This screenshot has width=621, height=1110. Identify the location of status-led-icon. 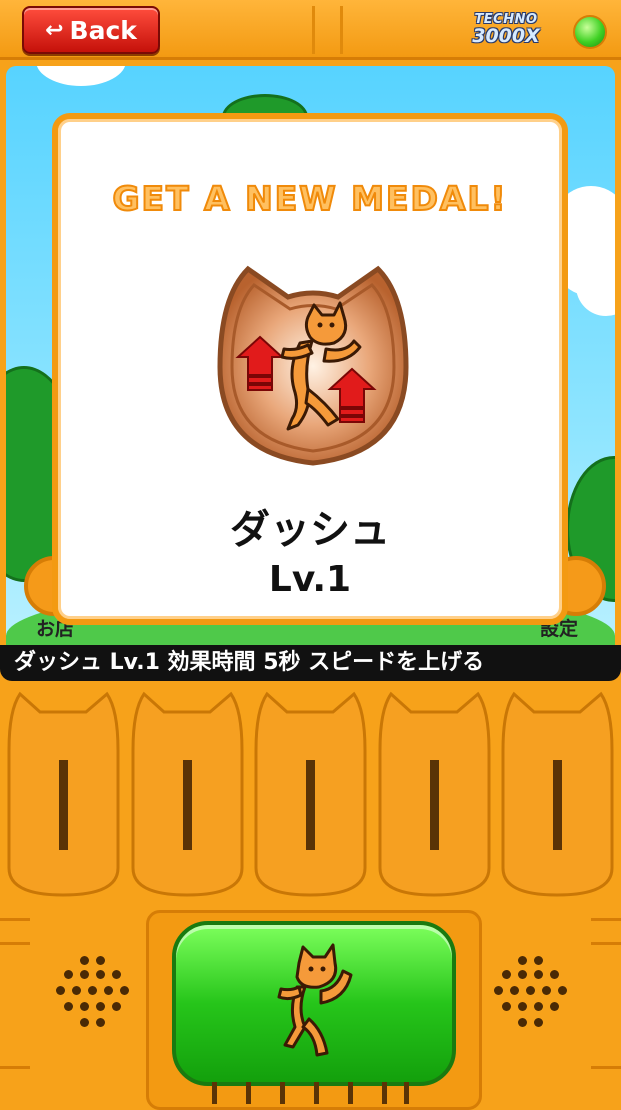
(590, 32).